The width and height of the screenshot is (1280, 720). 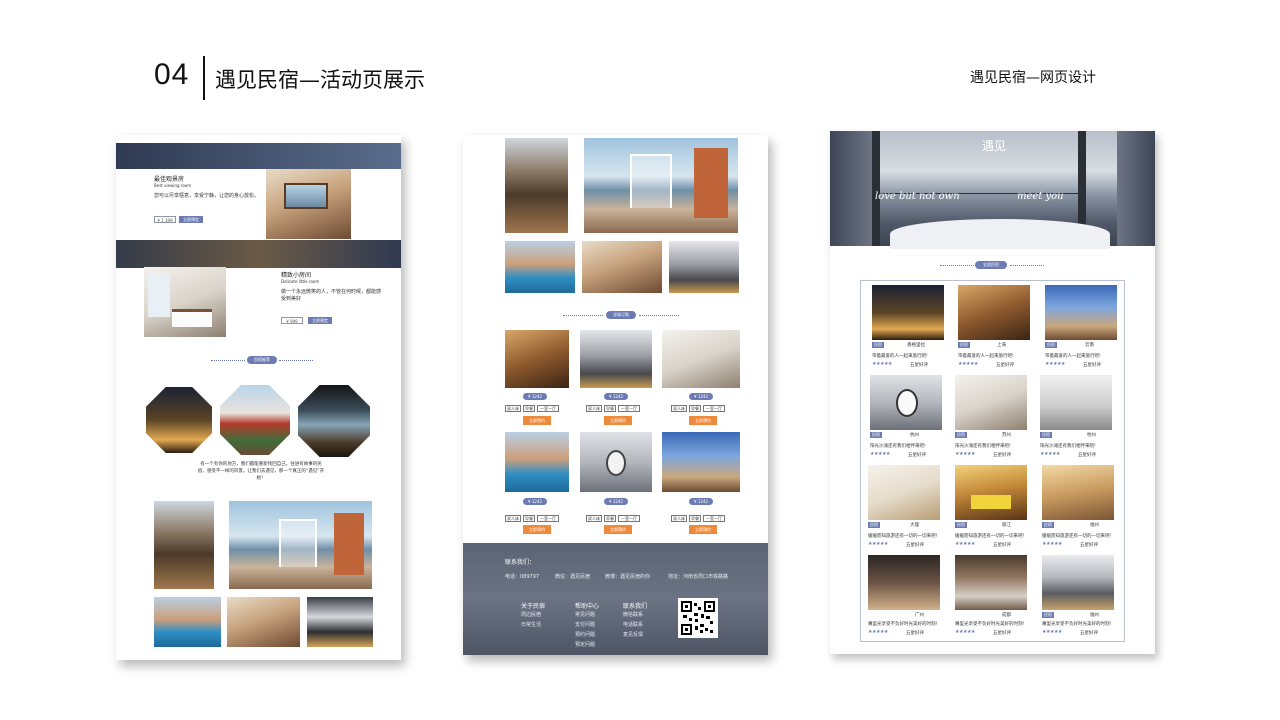 What do you see at coordinates (610, 518) in the screenshot?
I see `listing-tag-breakfast-5: 早餐` at bounding box center [610, 518].